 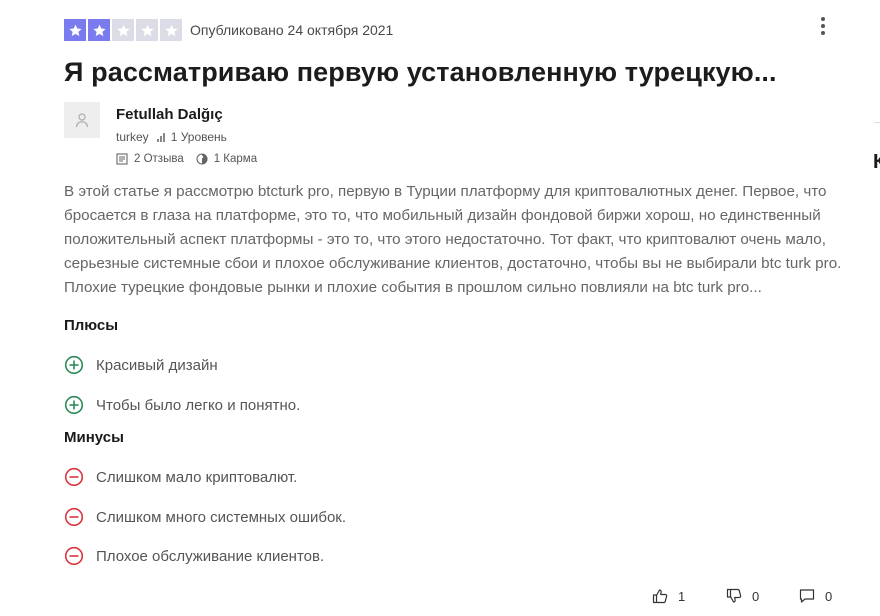 What do you see at coordinates (815, 596) in the screenshot?
I see `comment-action: 0` at bounding box center [815, 596].